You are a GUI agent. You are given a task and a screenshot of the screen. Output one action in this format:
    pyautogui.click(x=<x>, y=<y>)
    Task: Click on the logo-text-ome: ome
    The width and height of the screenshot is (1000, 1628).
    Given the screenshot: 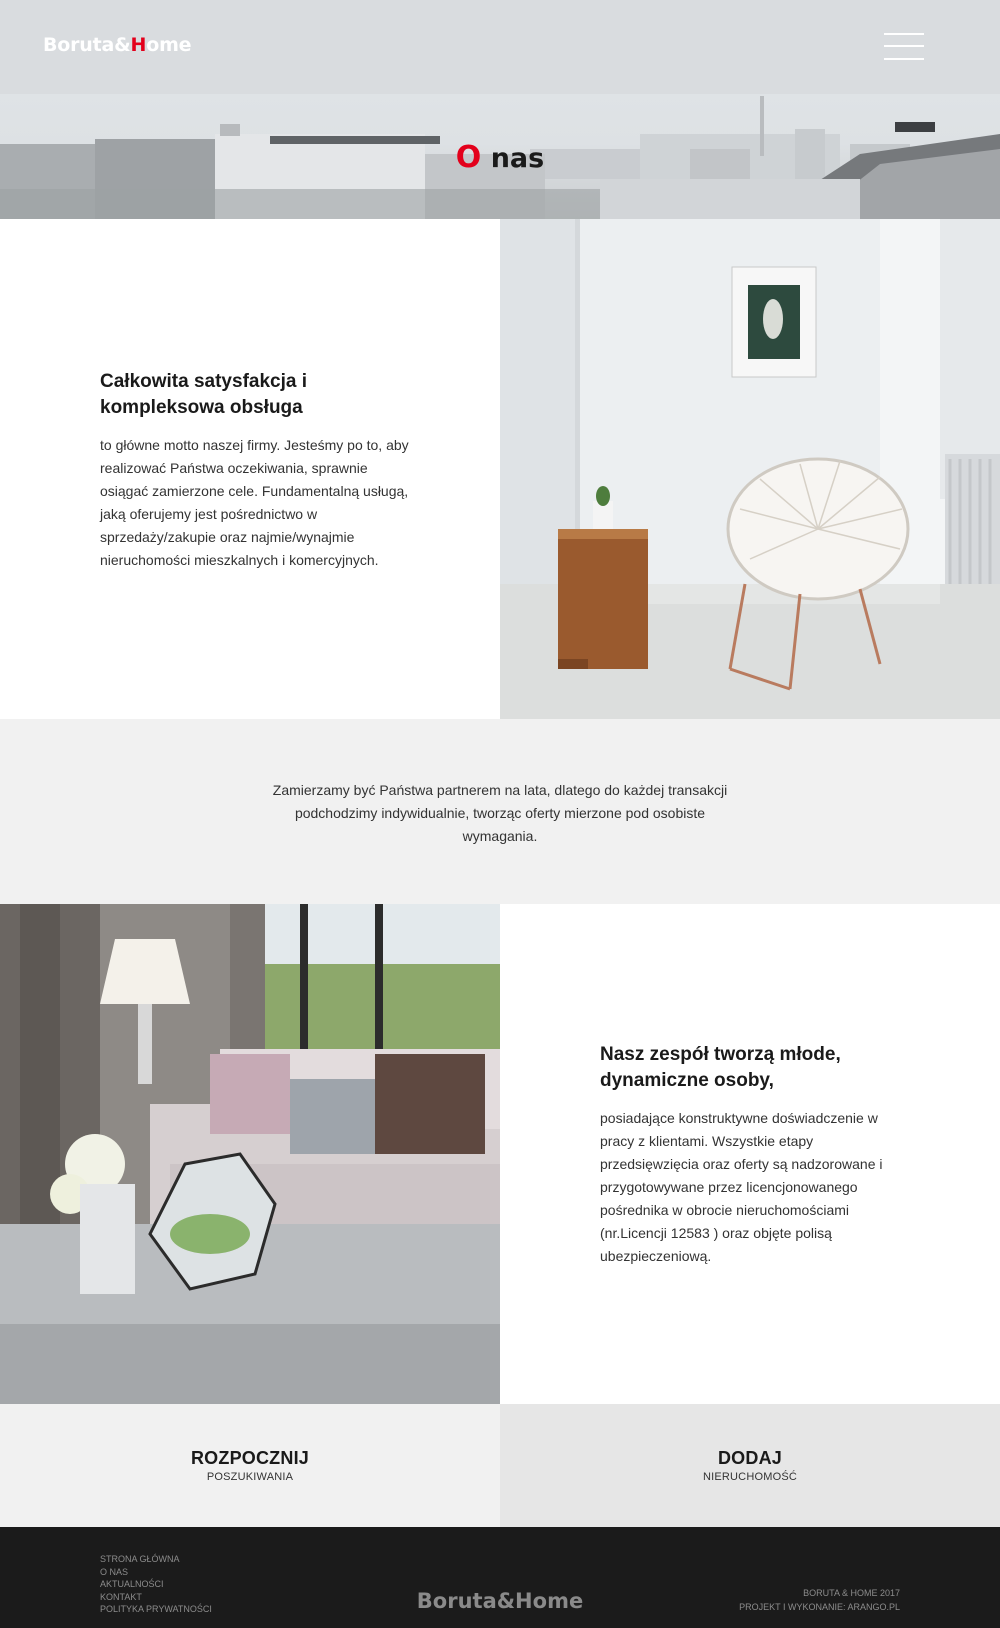 What is the action you would take?
    pyautogui.click(x=169, y=45)
    